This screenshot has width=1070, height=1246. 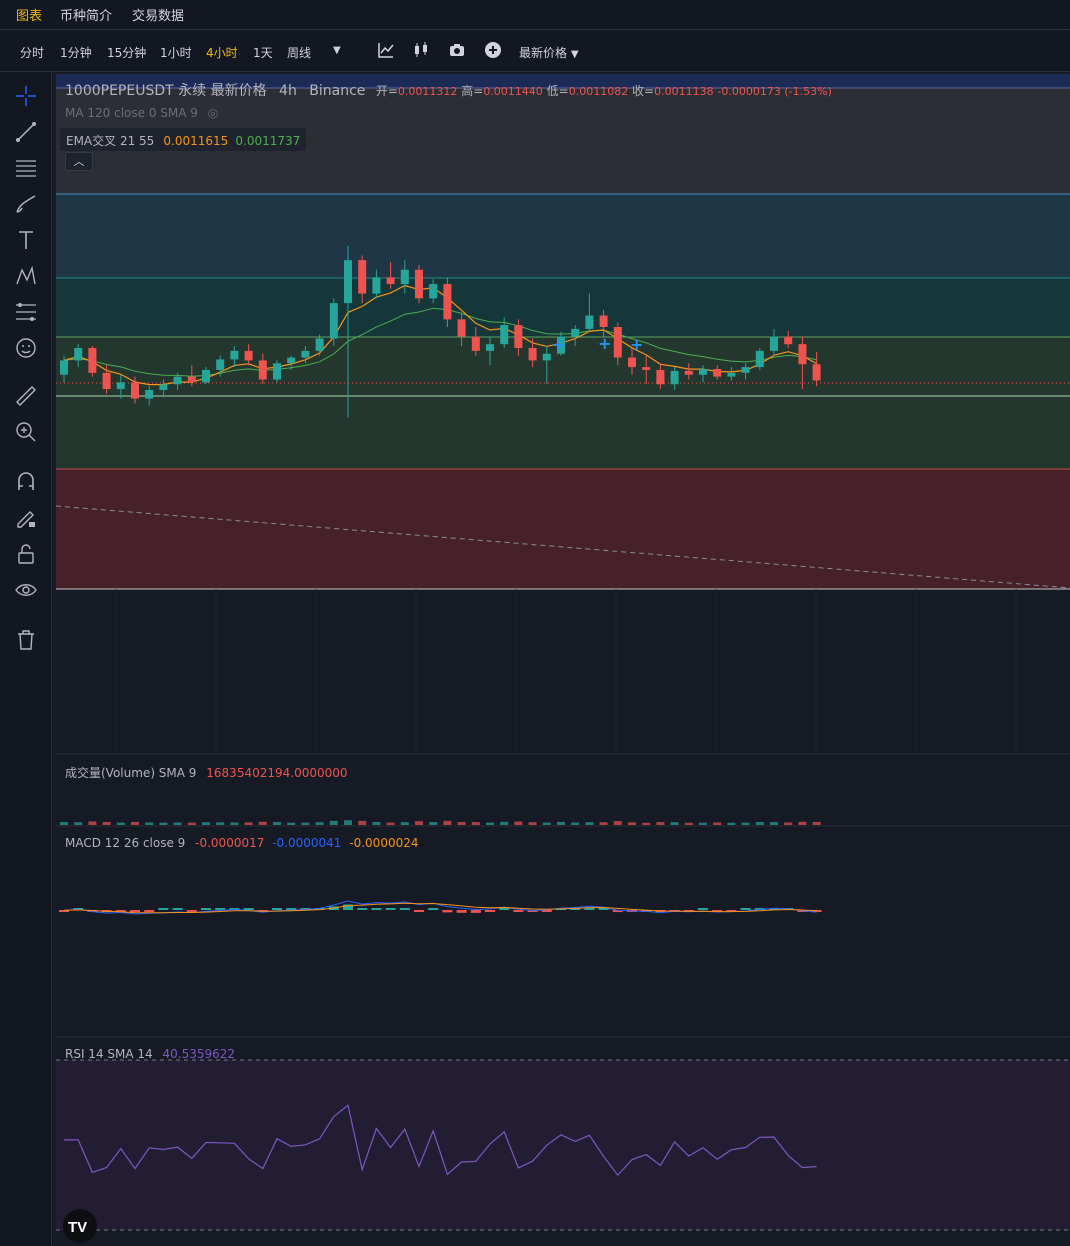 I want to click on cross-marker-icon: +, so click(x=604, y=343).